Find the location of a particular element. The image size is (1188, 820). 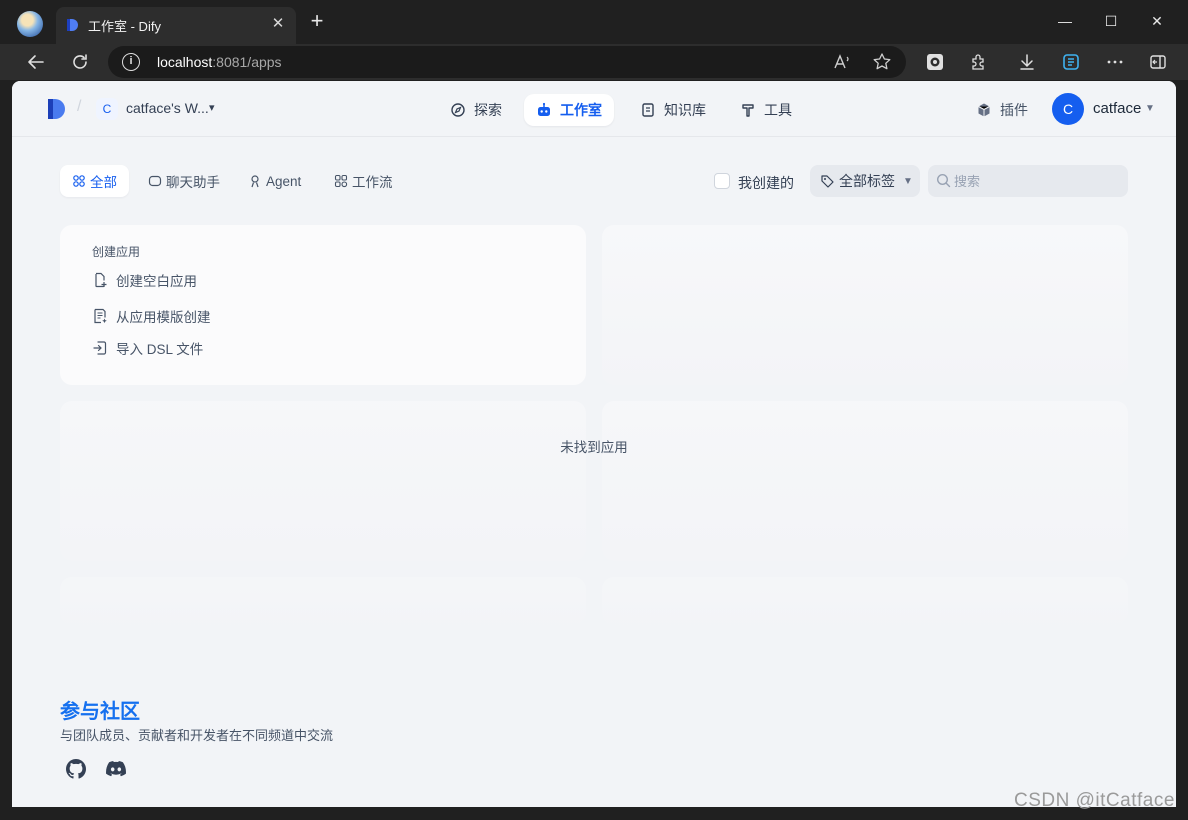

user-avatar: C is located at coordinates (1068, 109).